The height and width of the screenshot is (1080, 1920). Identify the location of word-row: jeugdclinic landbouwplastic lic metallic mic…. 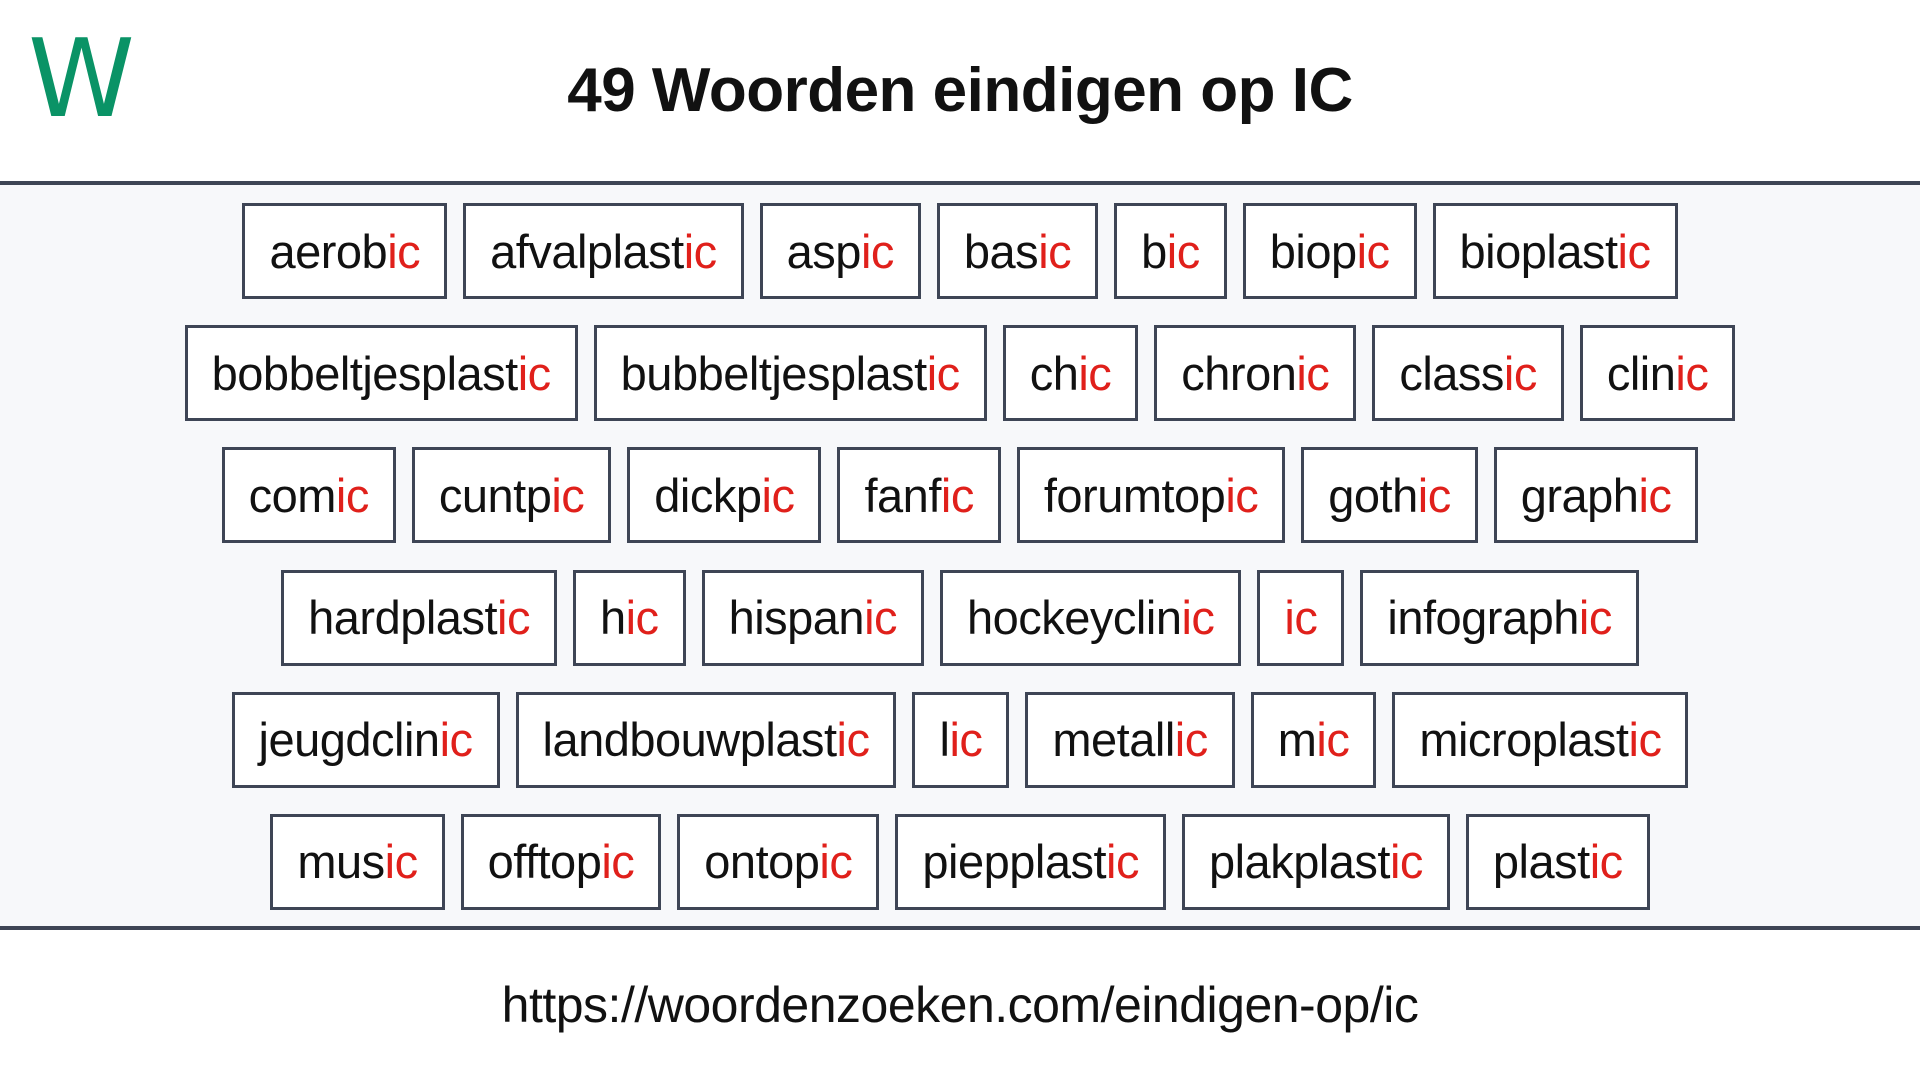
(960, 739).